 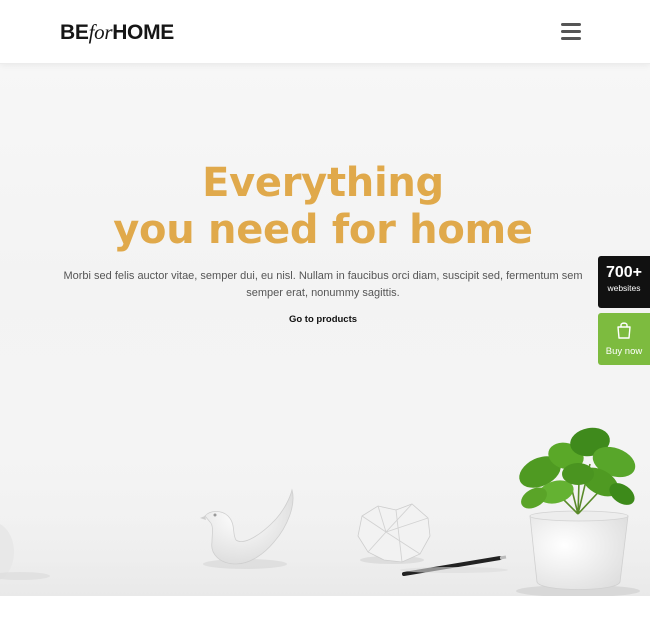 I want to click on buy-now-button: Buy now, so click(x=624, y=339).